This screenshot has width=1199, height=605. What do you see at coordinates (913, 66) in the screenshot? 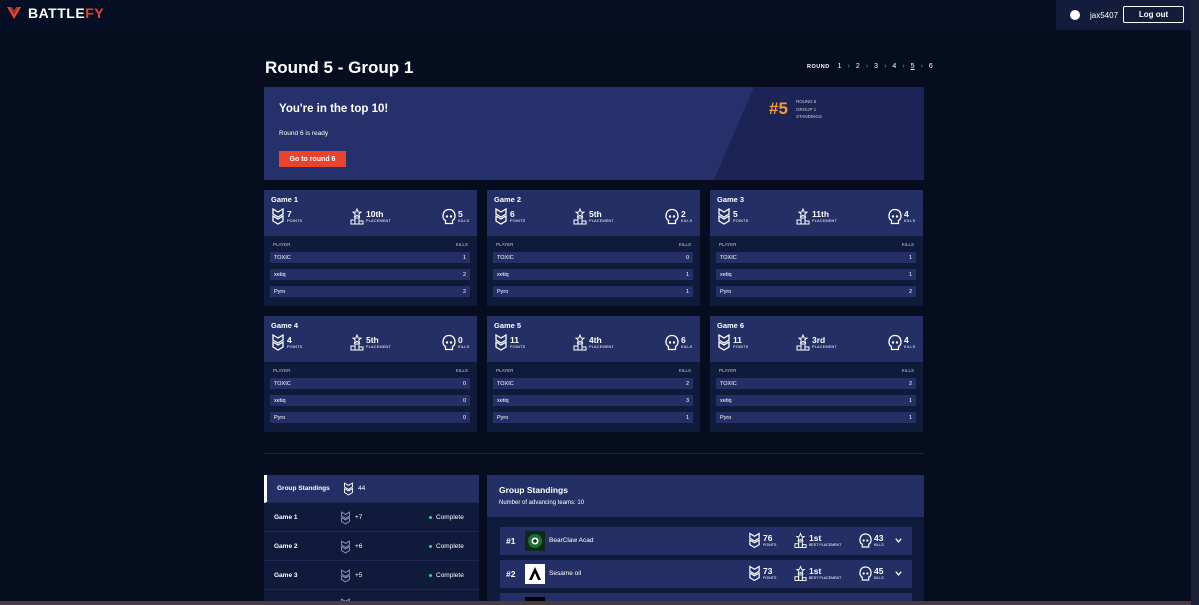
I see `round-link-5: 5` at bounding box center [913, 66].